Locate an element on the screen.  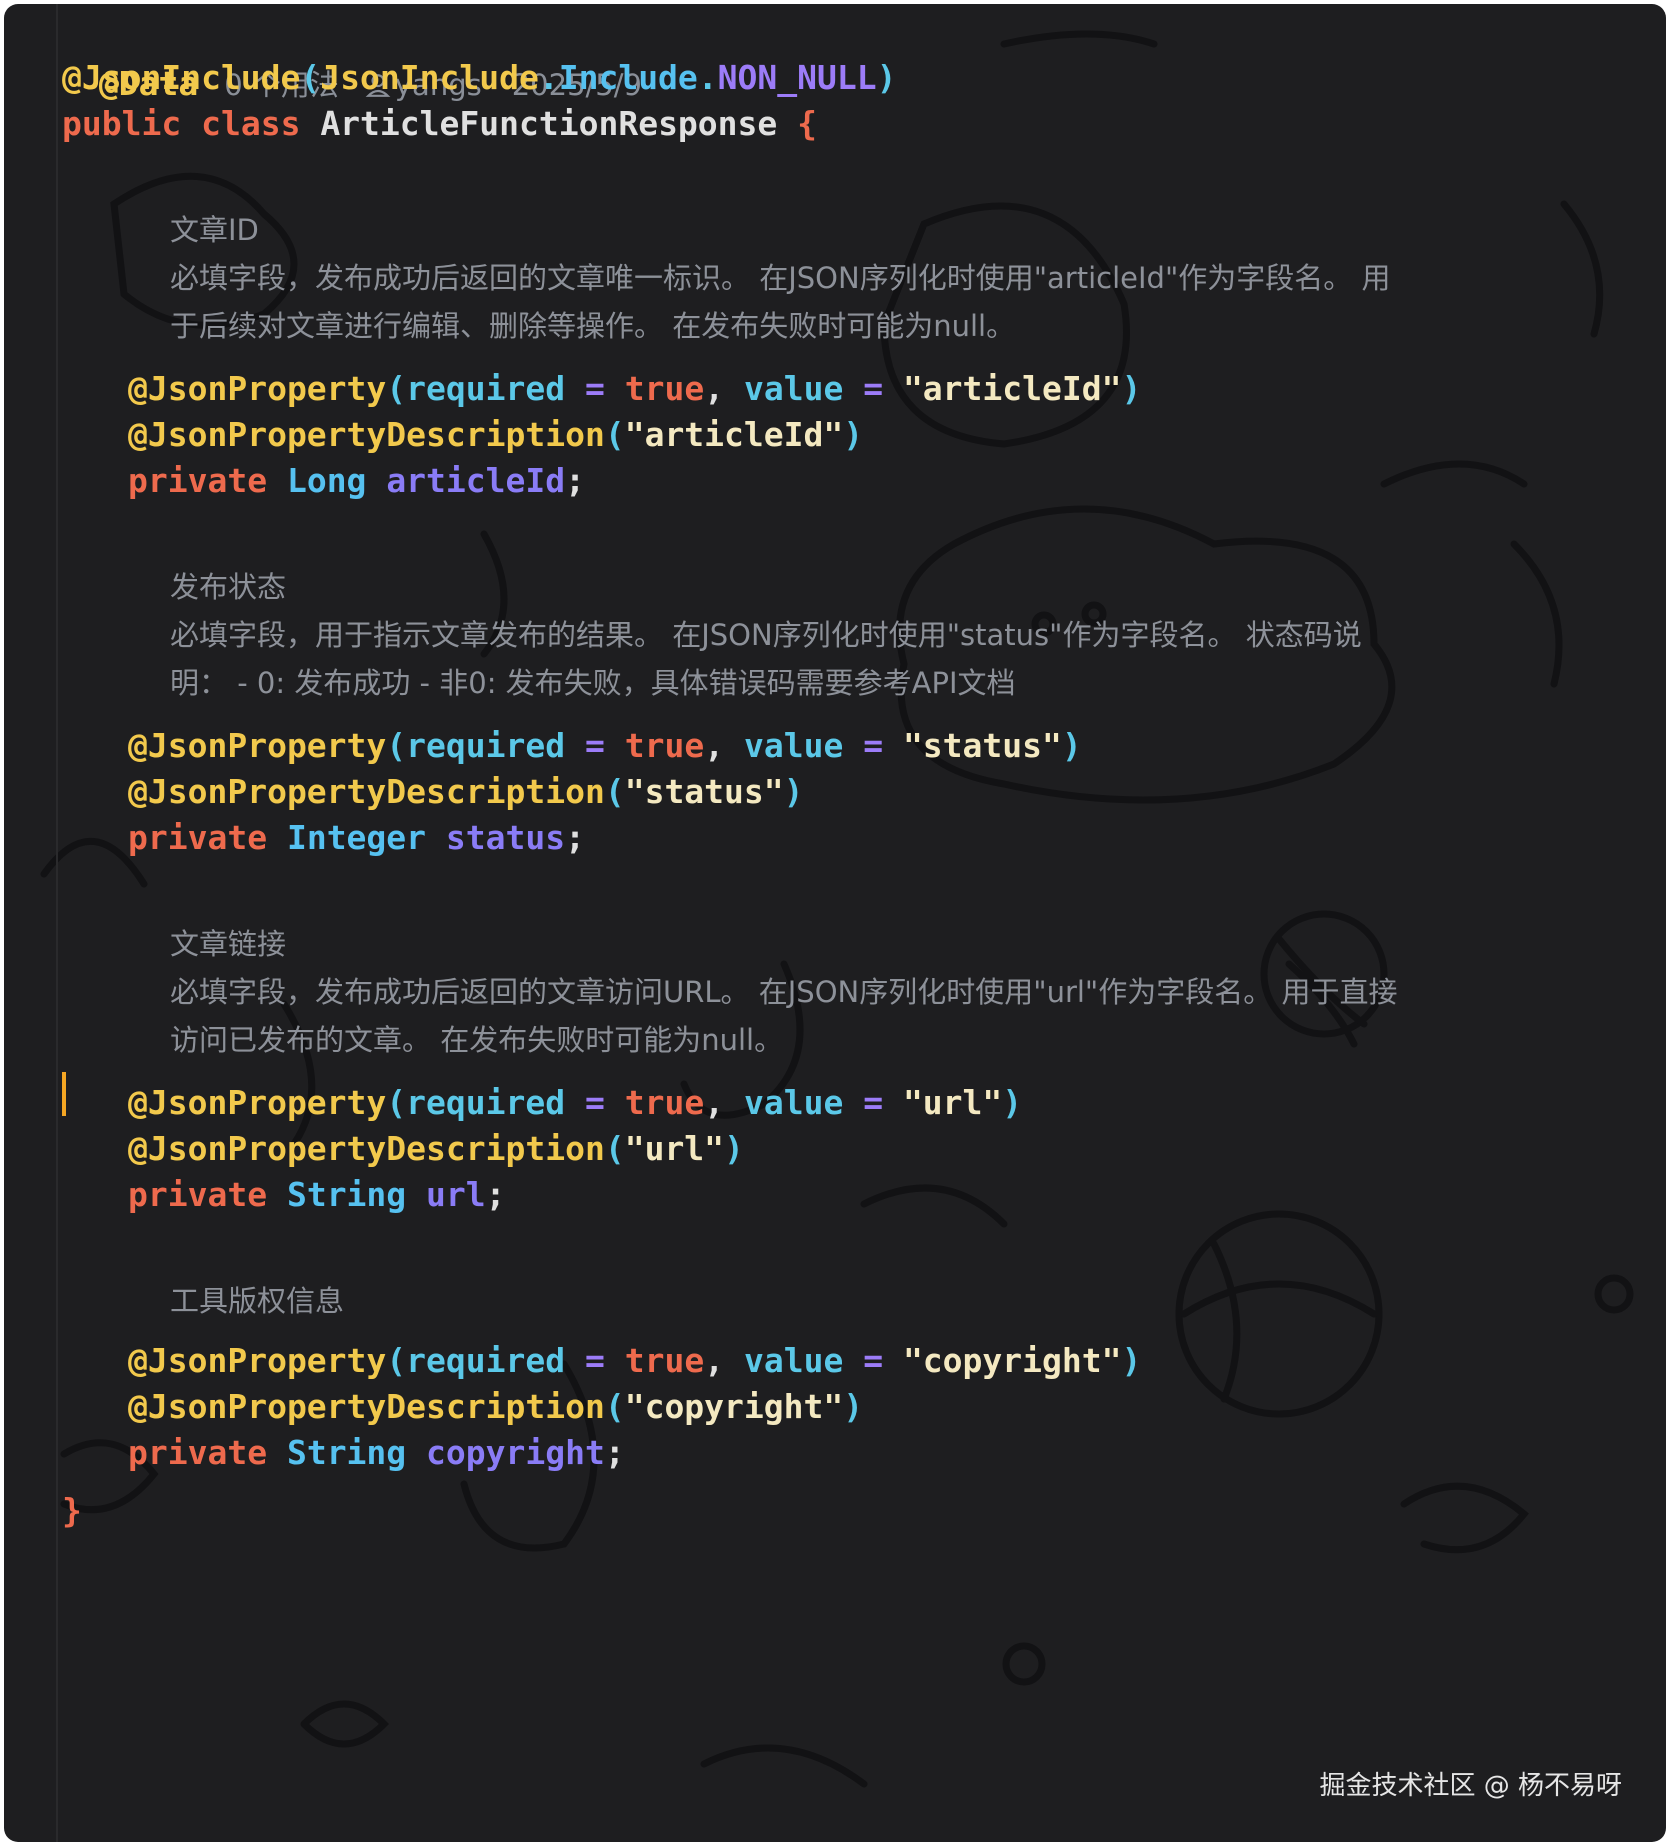
json-property-description-line: @JsonPropertyDescription("url") is located at coordinates (436, 1148).